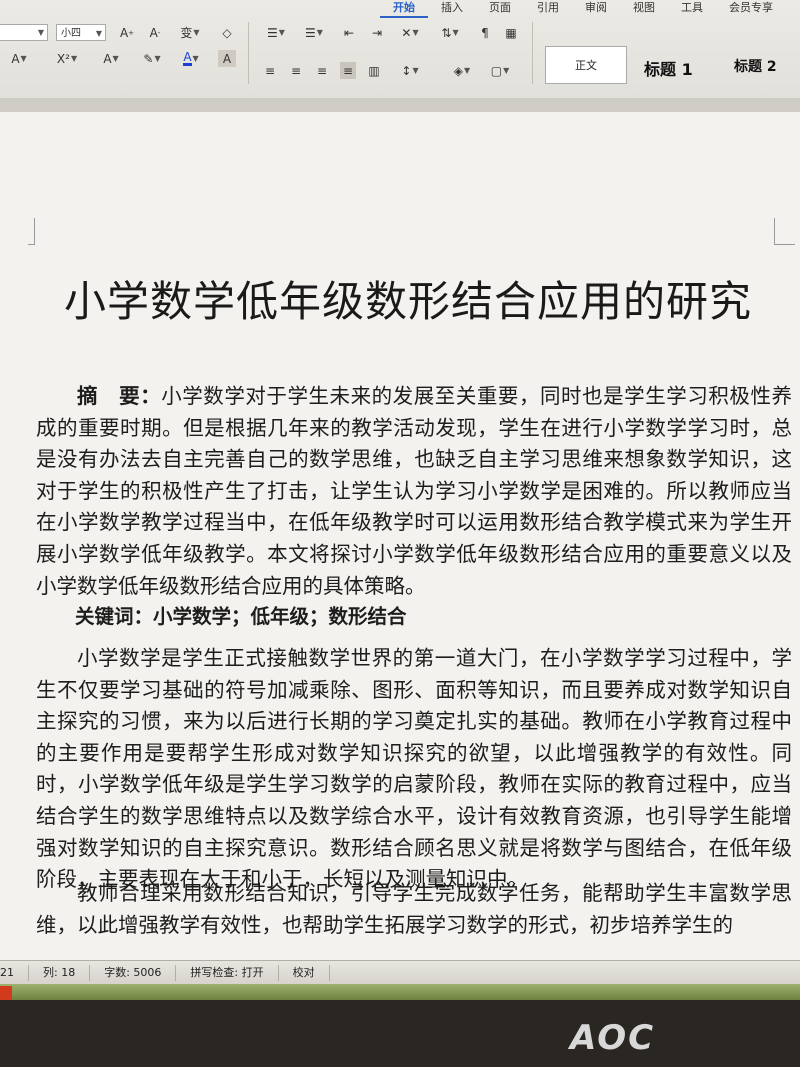  Describe the element at coordinates (119, 396) in the screenshot. I see `abstract-label: 摘 要：` at that location.